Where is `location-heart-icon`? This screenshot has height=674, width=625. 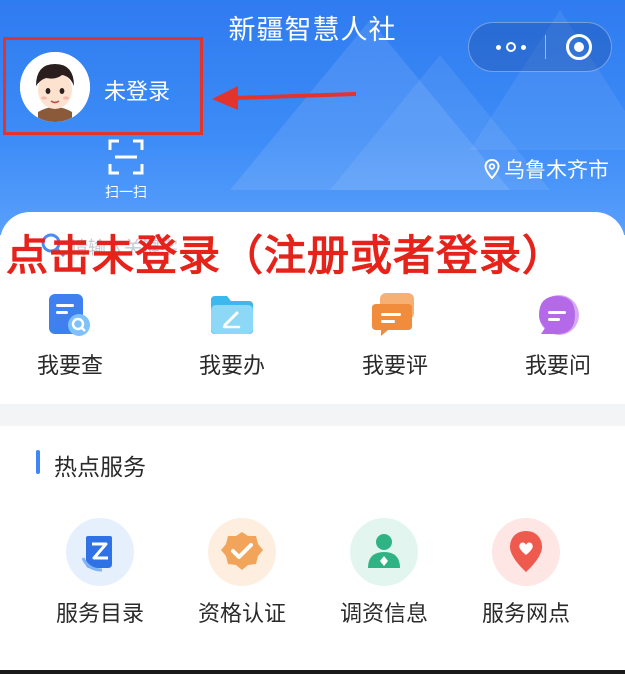
location-heart-icon is located at coordinates (526, 552).